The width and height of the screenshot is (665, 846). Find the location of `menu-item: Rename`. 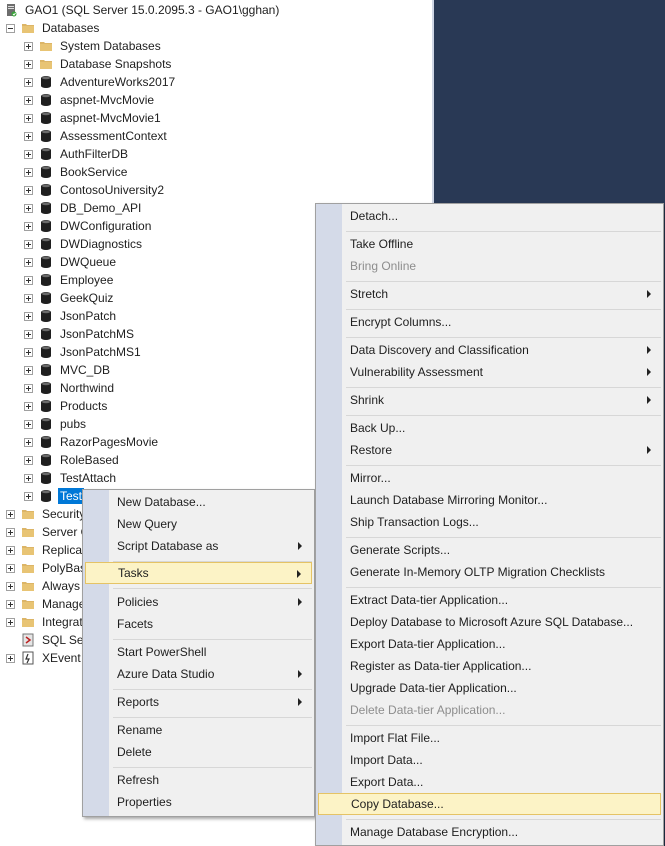

menu-item: Rename is located at coordinates (198, 730).